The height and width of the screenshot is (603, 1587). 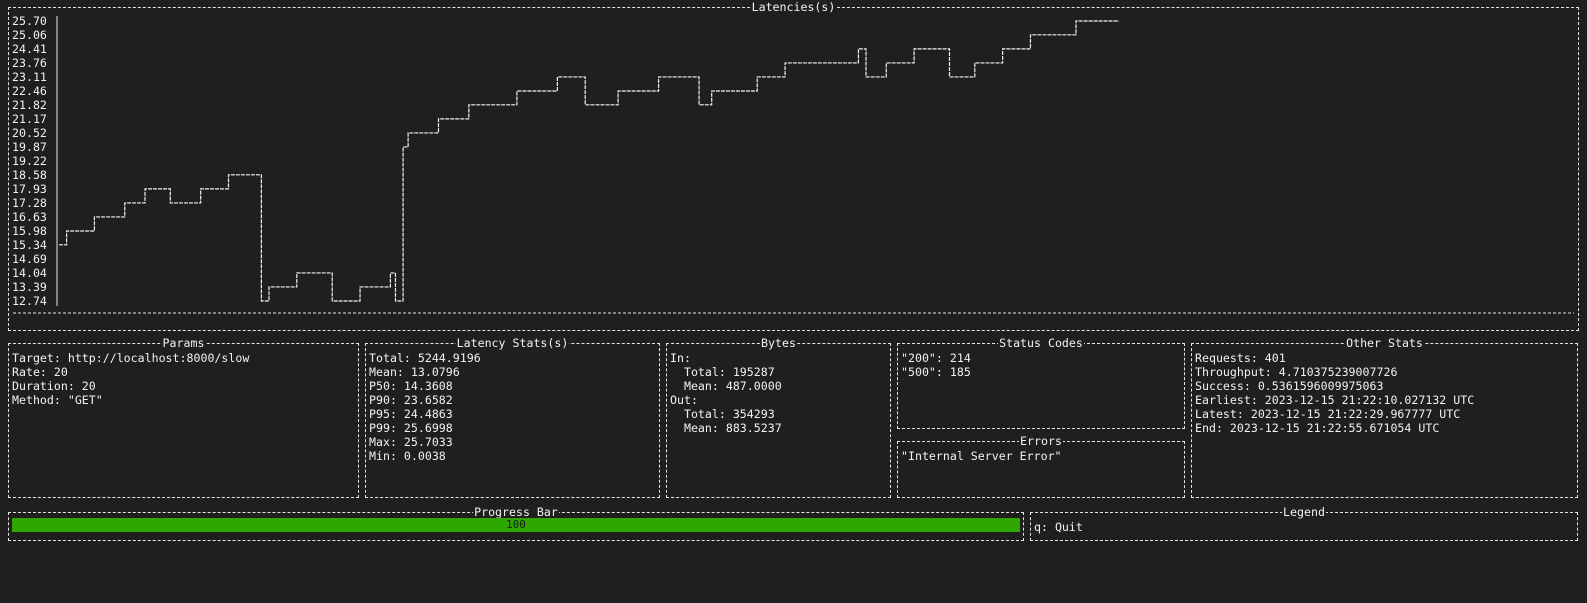 I want to click on y-tick-label: 14.69, so click(x=29, y=259).